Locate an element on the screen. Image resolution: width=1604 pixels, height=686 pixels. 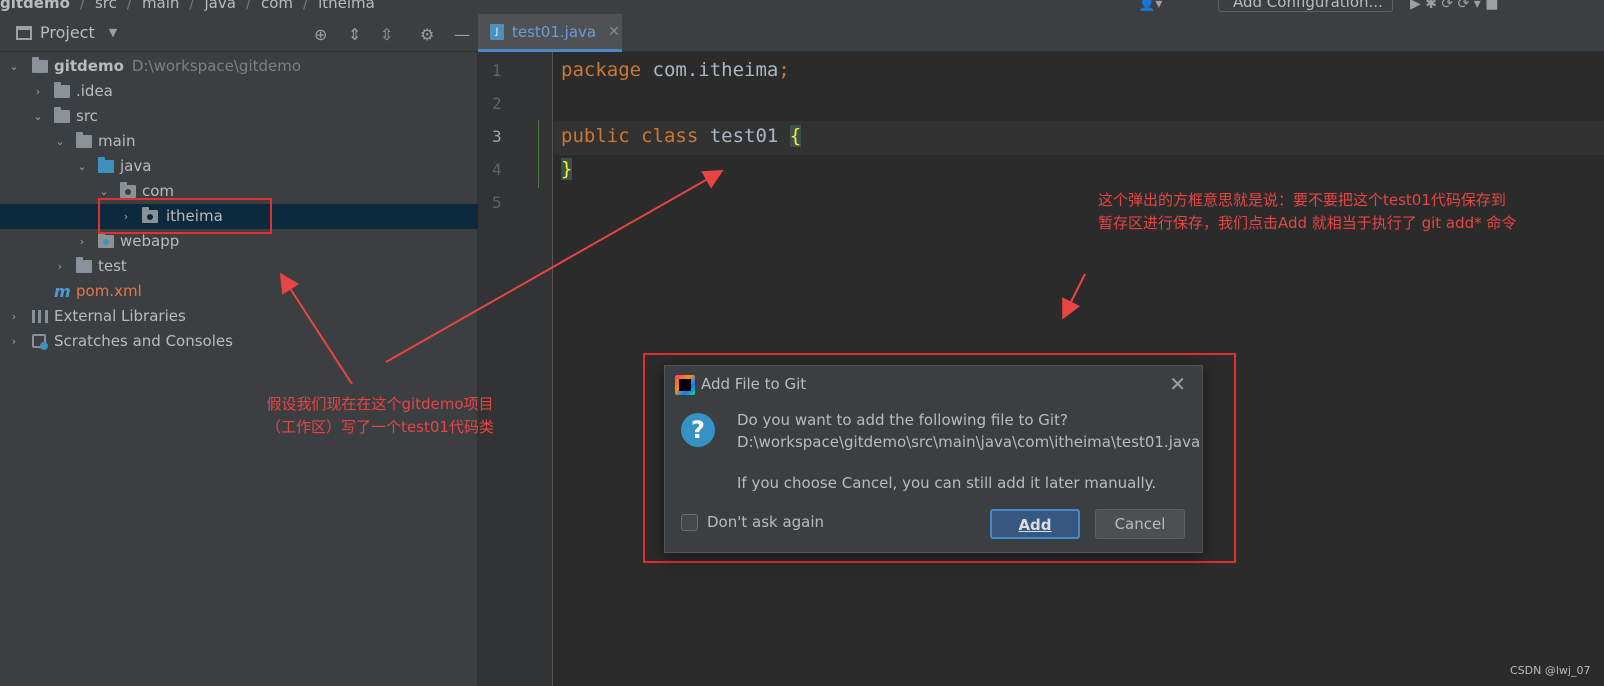
dialog-title: Add File to Git is located at coordinates (754, 384).